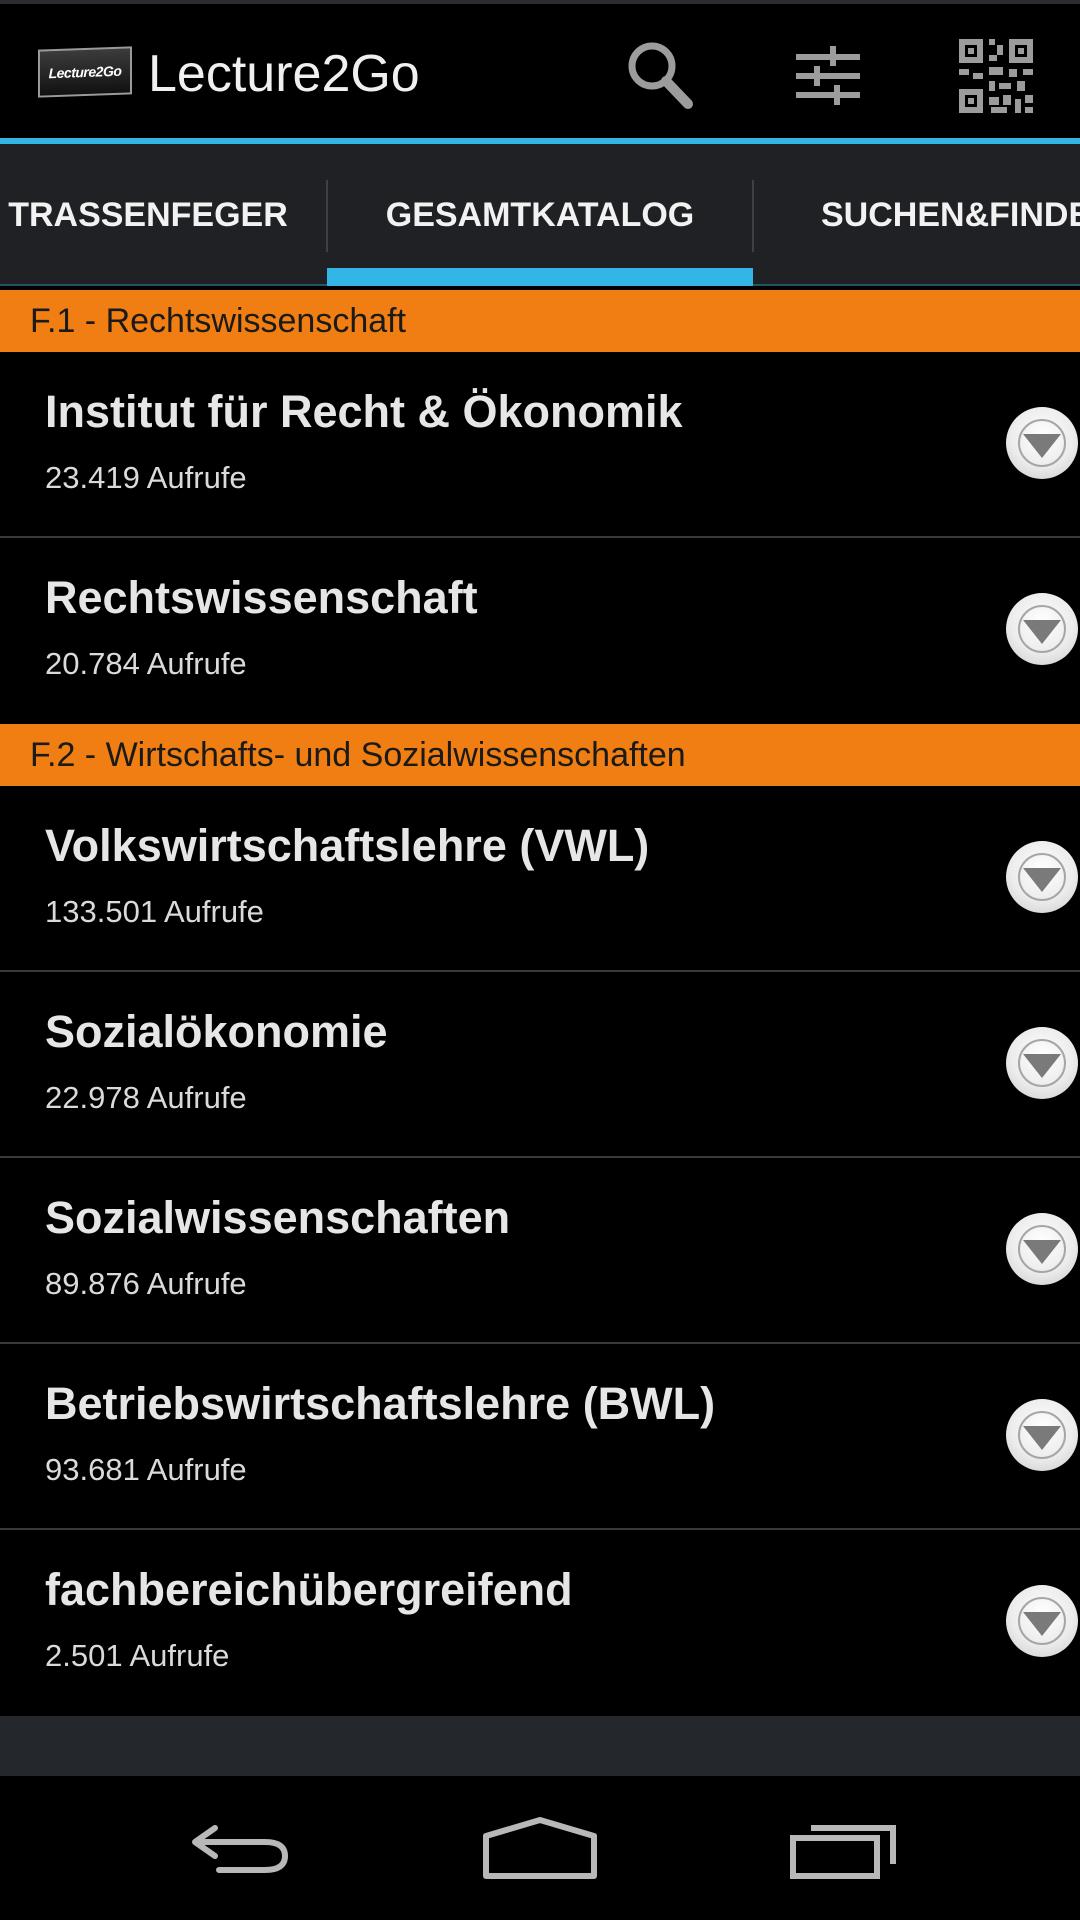  I want to click on tab-gesamtkatalog: GESAMTKATALOG, so click(540, 215).